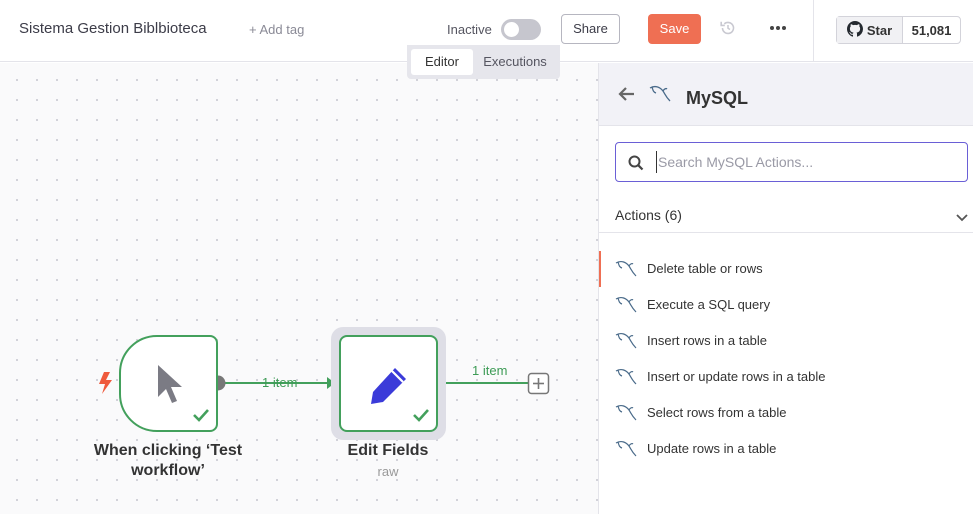 The image size is (973, 514). I want to click on trigger-node-title-line: workflow’, so click(168, 470).